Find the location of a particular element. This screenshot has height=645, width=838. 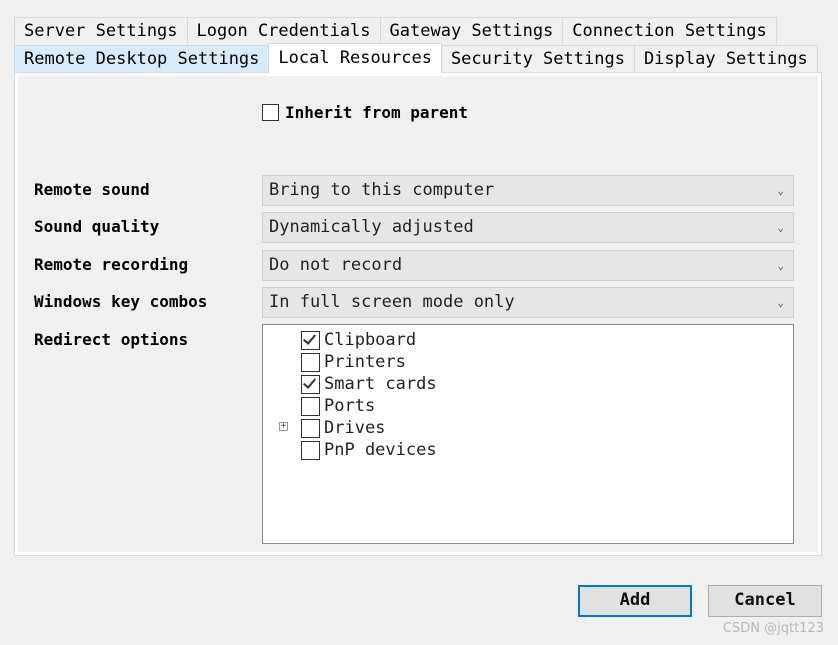

redirect-item-printers: Printers is located at coordinates (353, 362).